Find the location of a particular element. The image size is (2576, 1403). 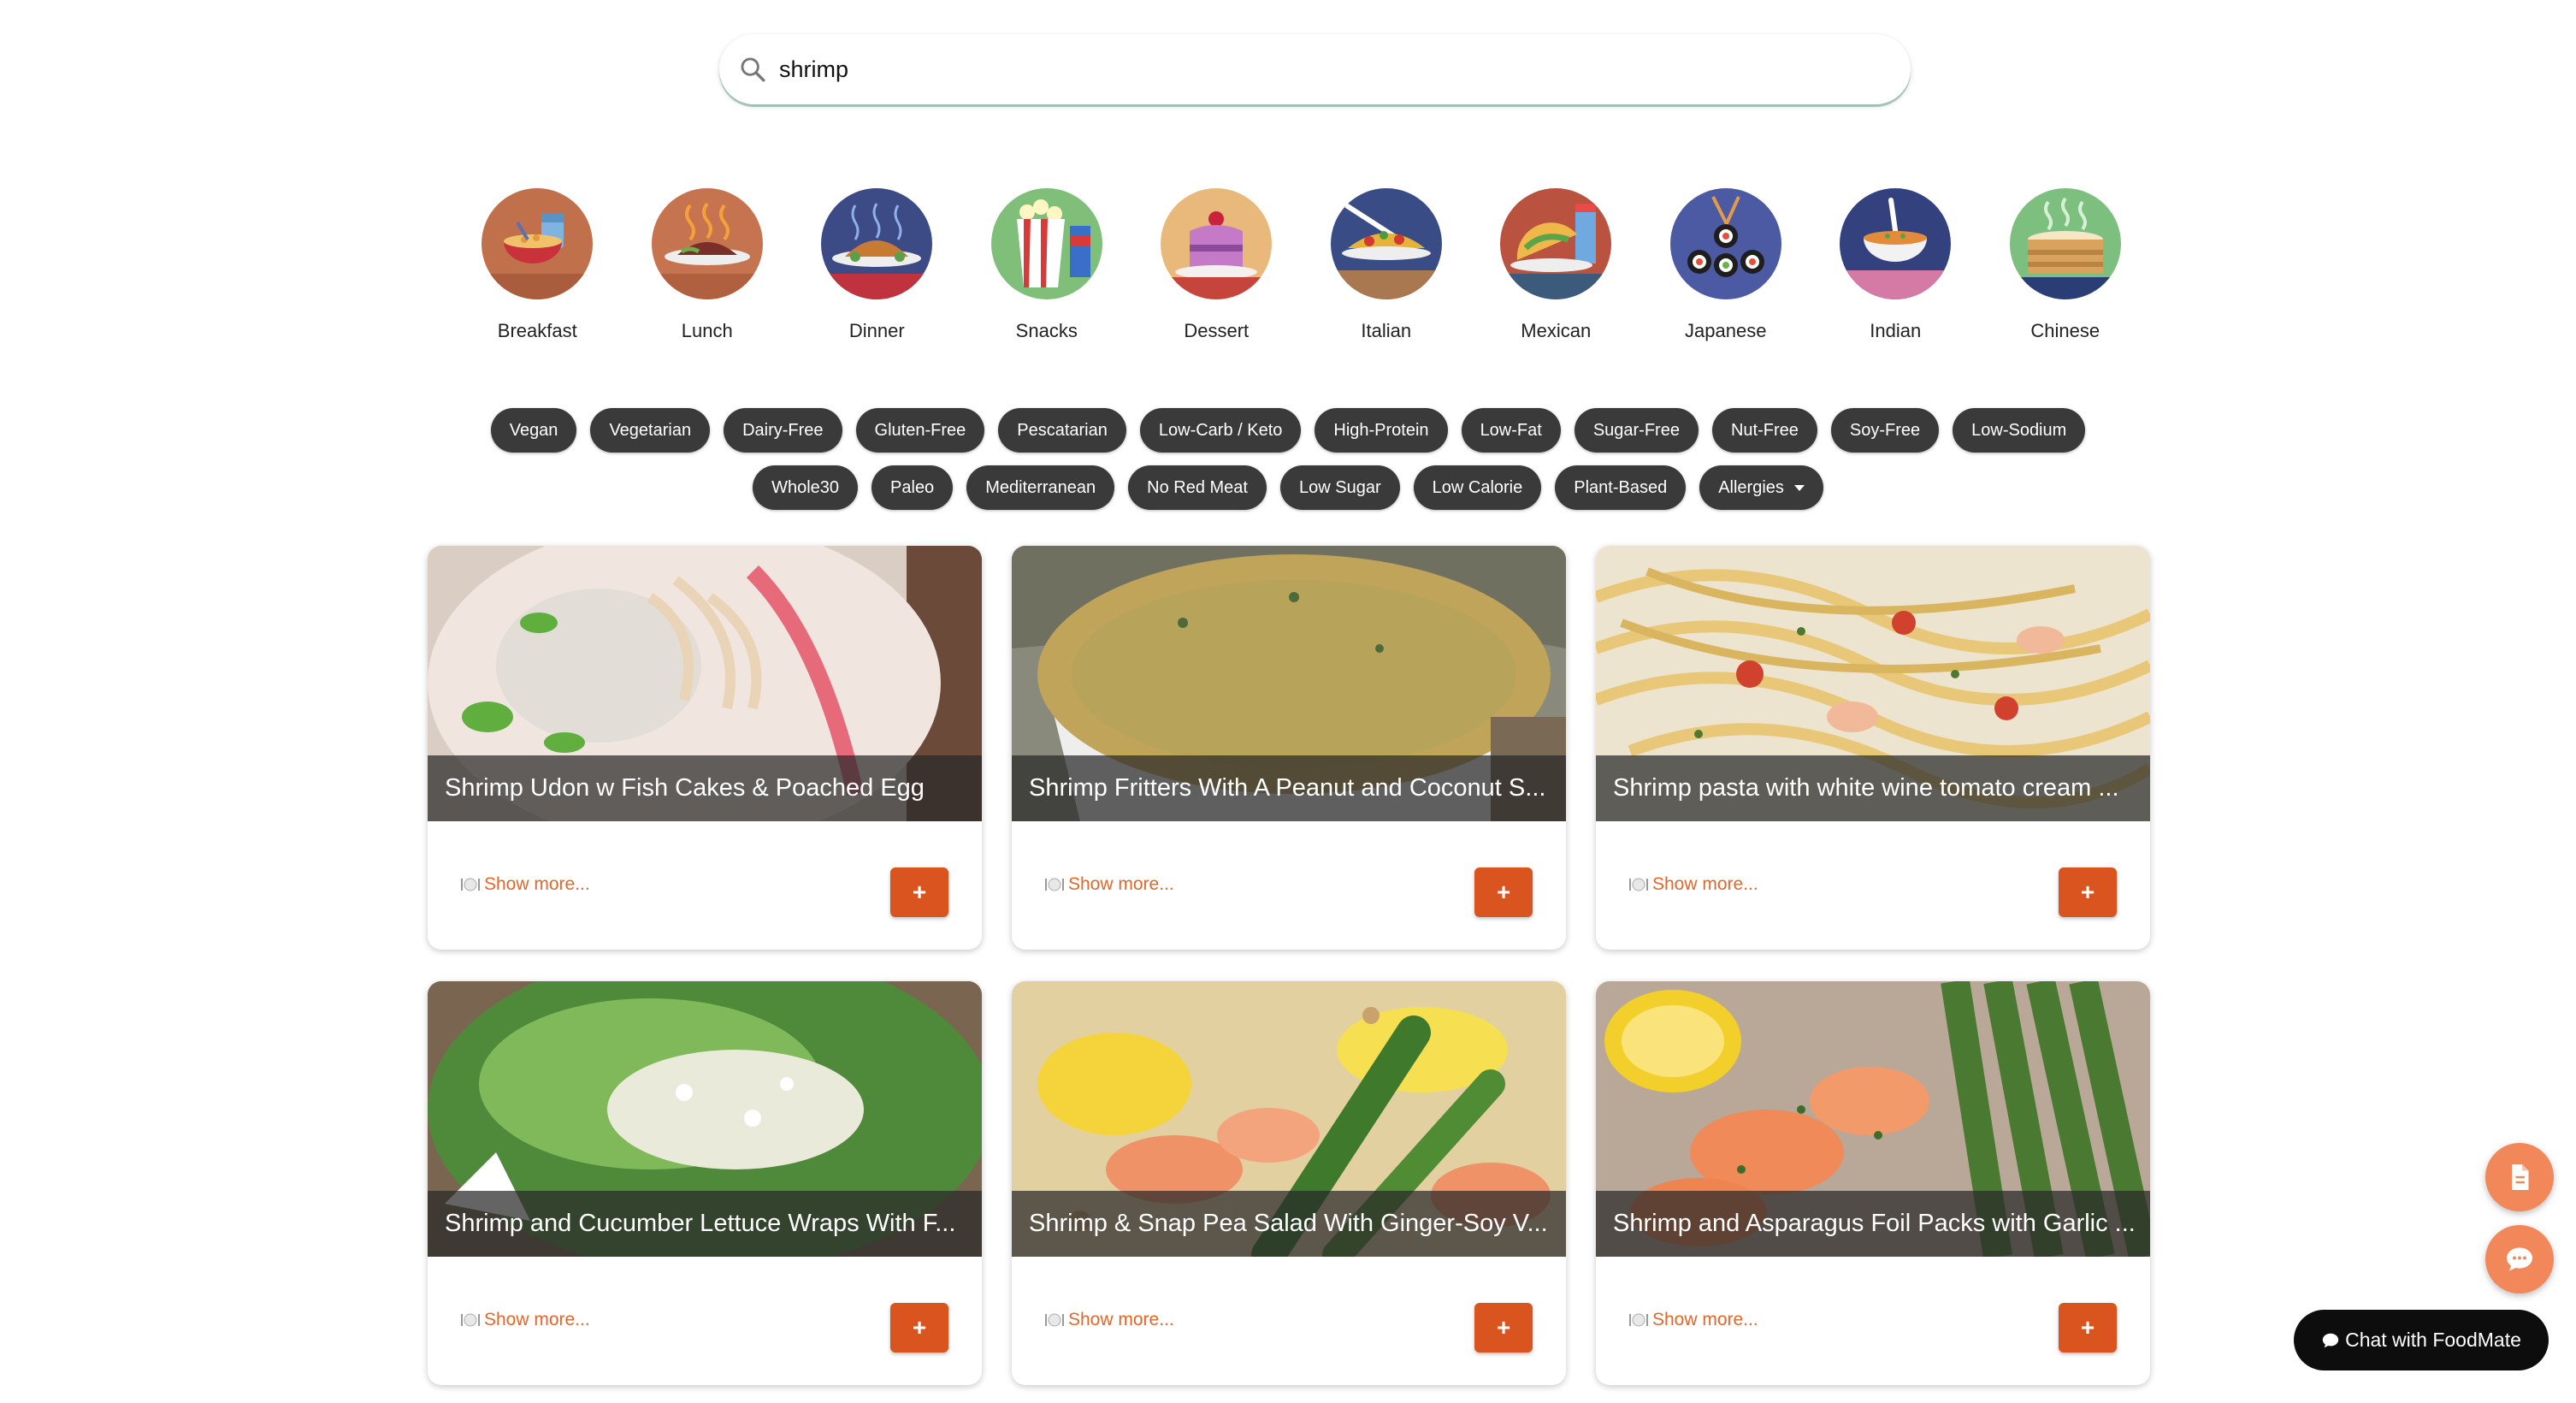

filter-chip-soy-free: Soy-Free is located at coordinates (1885, 430).